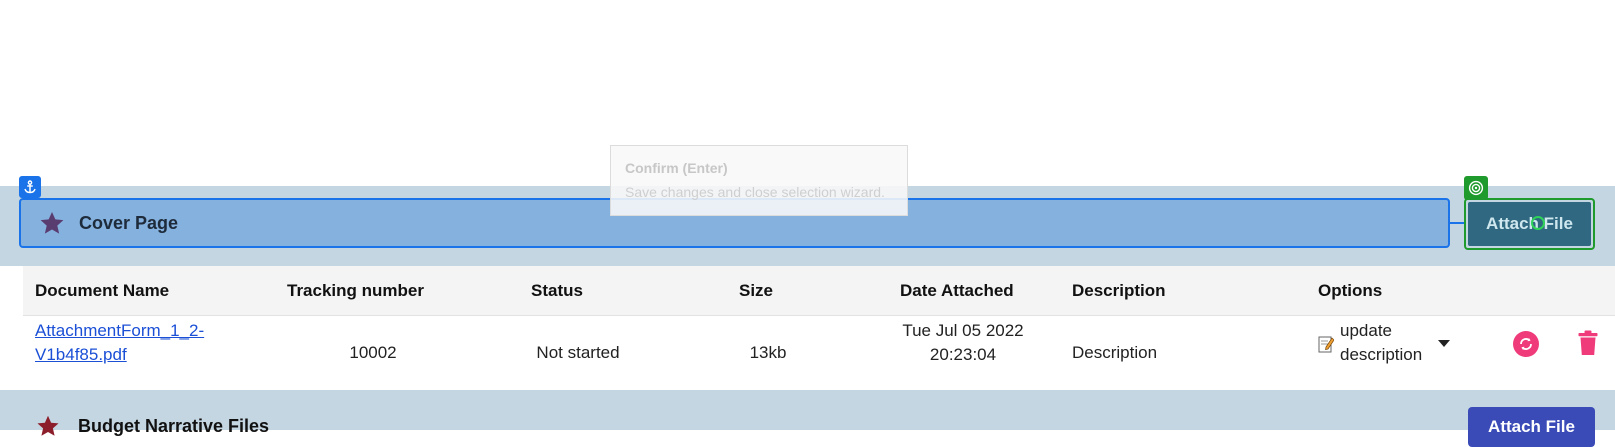 Image resolution: width=1615 pixels, height=447 pixels. Describe the element at coordinates (30, 187) in the screenshot. I see `anchor-icon` at that location.